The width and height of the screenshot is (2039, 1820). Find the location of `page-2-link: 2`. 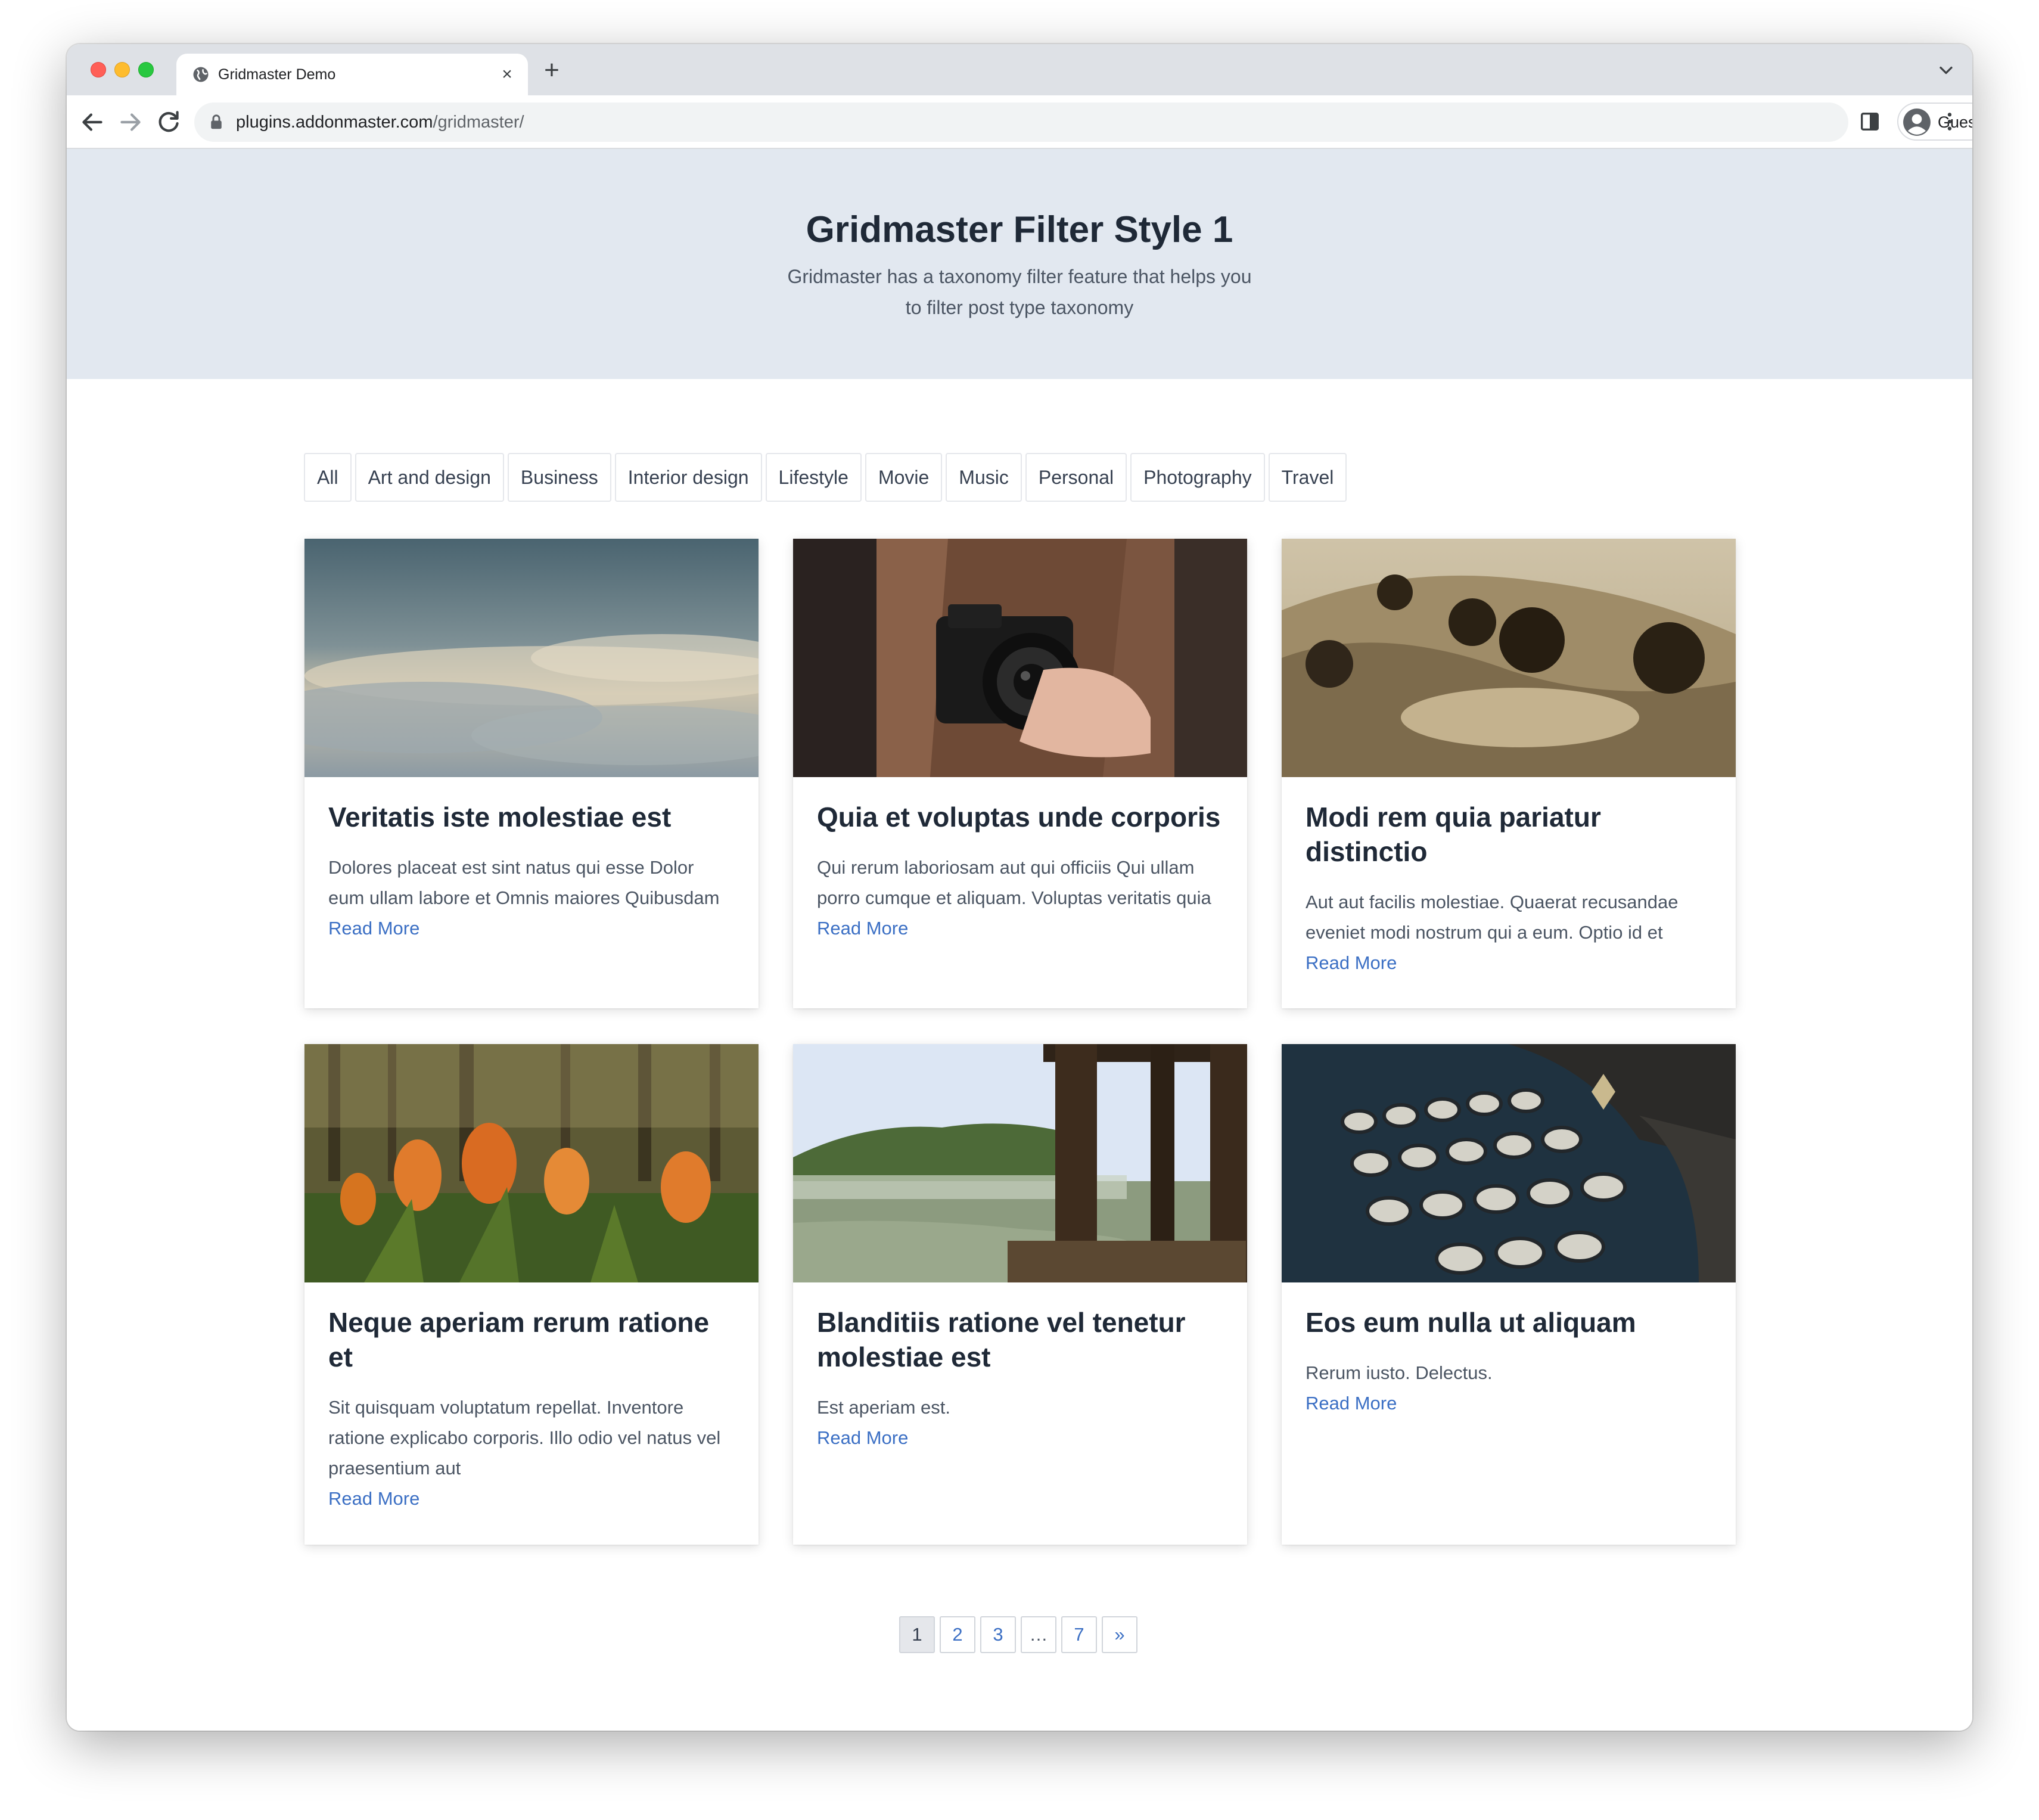

page-2-link: 2 is located at coordinates (957, 1634).